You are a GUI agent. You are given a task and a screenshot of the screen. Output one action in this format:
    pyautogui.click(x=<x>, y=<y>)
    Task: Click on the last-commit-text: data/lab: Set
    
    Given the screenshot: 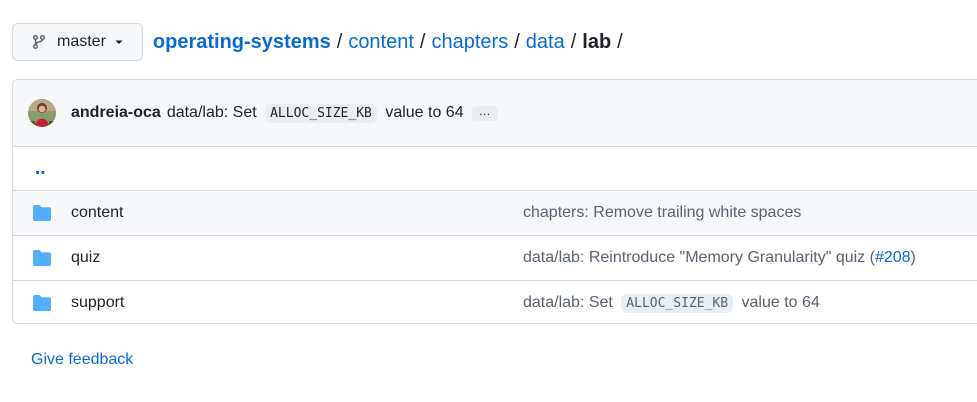 What is the action you would take?
    pyautogui.click(x=568, y=302)
    